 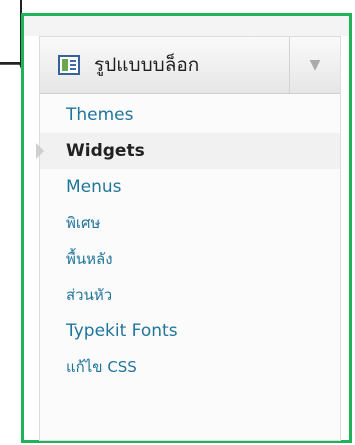 What do you see at coordinates (190, 295) in the screenshot?
I see `menu-item-header: ส่วนหัว` at bounding box center [190, 295].